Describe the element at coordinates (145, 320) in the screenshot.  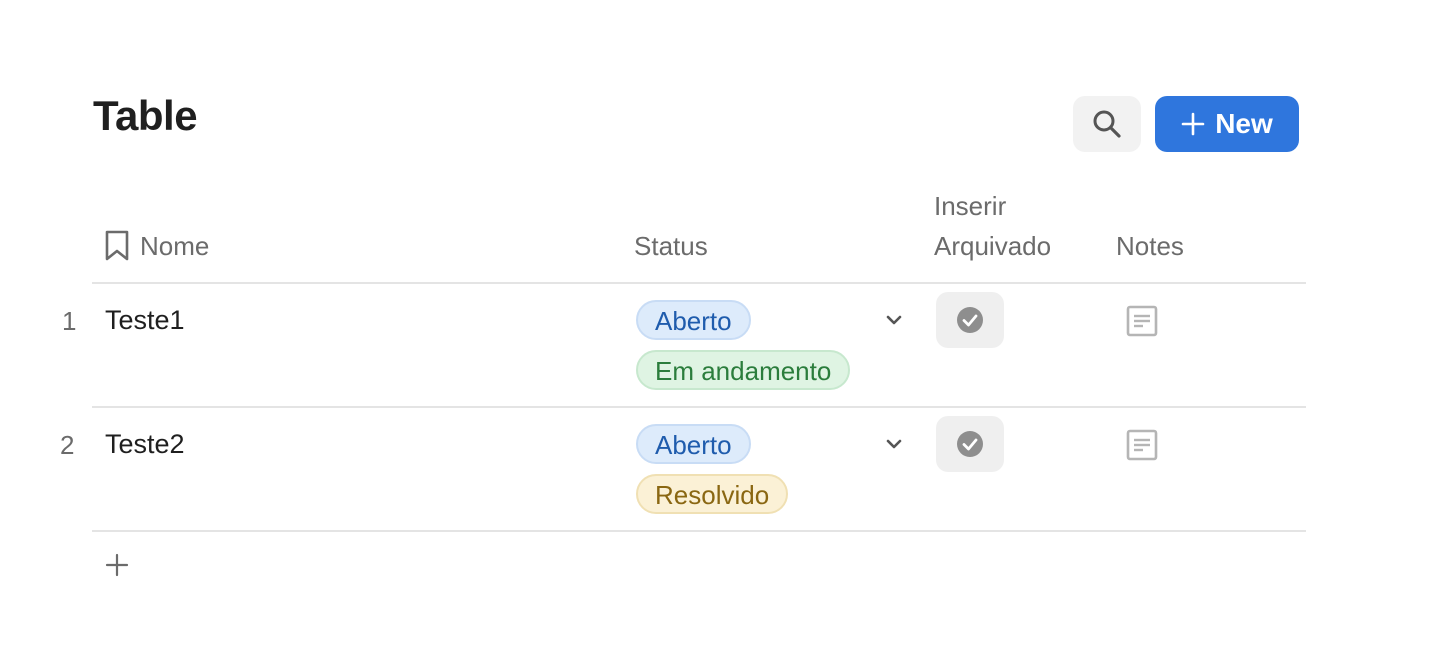
I see `row-name-cell: Teste1` at that location.